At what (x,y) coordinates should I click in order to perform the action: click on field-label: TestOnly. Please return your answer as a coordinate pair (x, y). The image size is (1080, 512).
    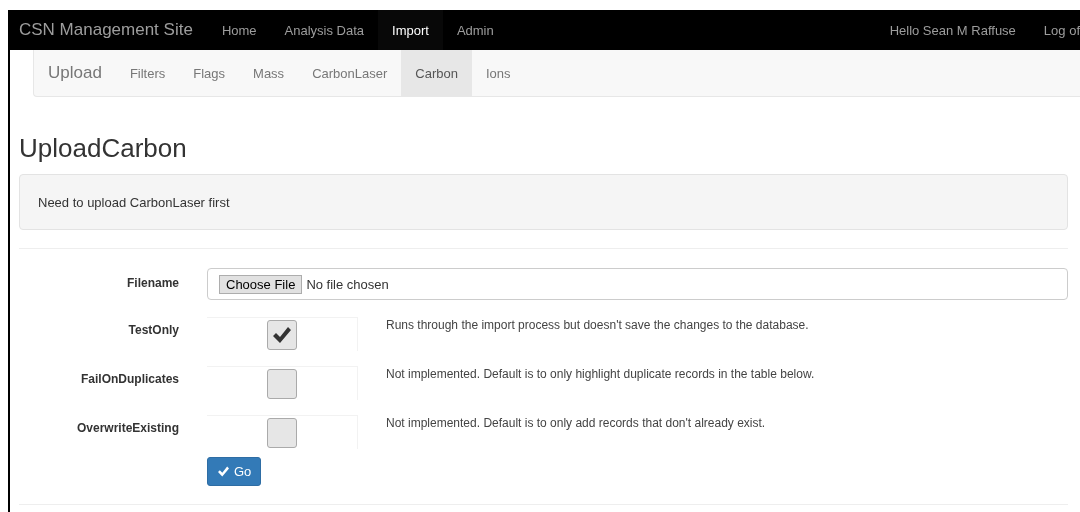
    Looking at the image, I should click on (153, 329).